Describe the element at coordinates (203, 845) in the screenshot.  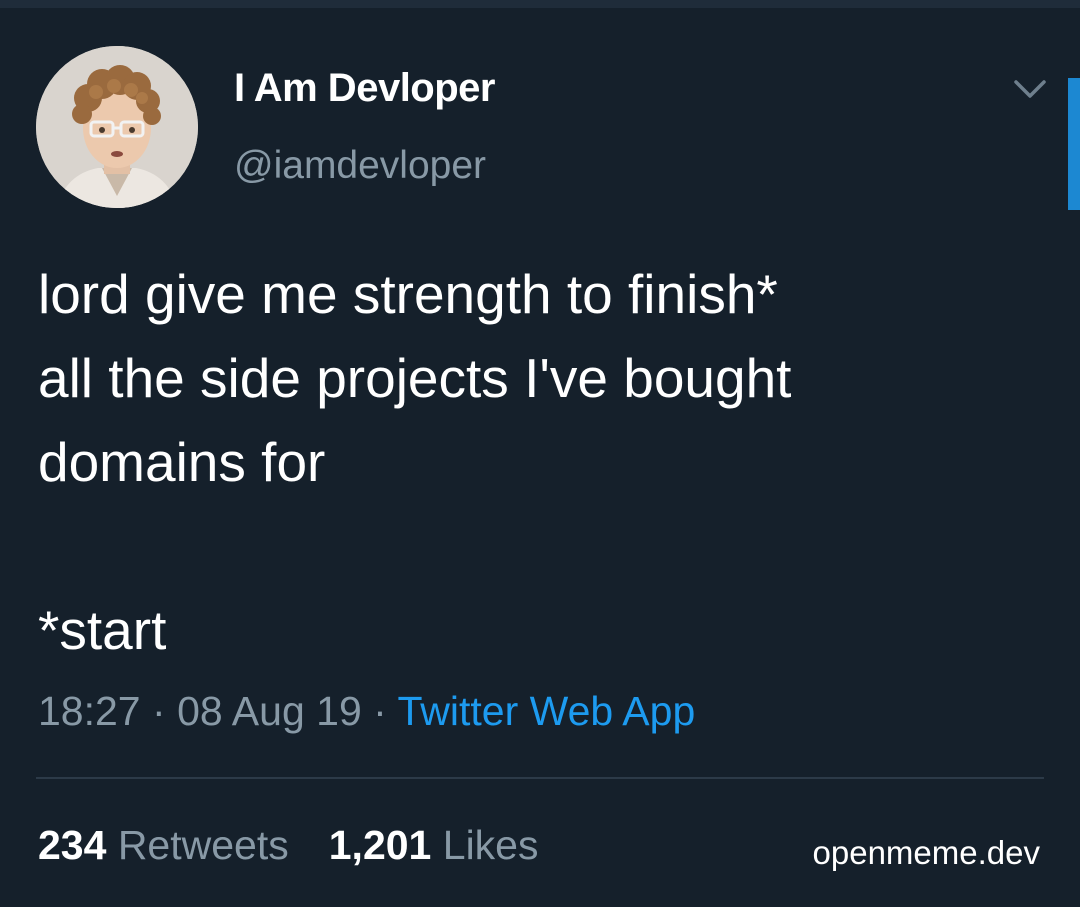
I see `retweets-label: Retweets` at that location.